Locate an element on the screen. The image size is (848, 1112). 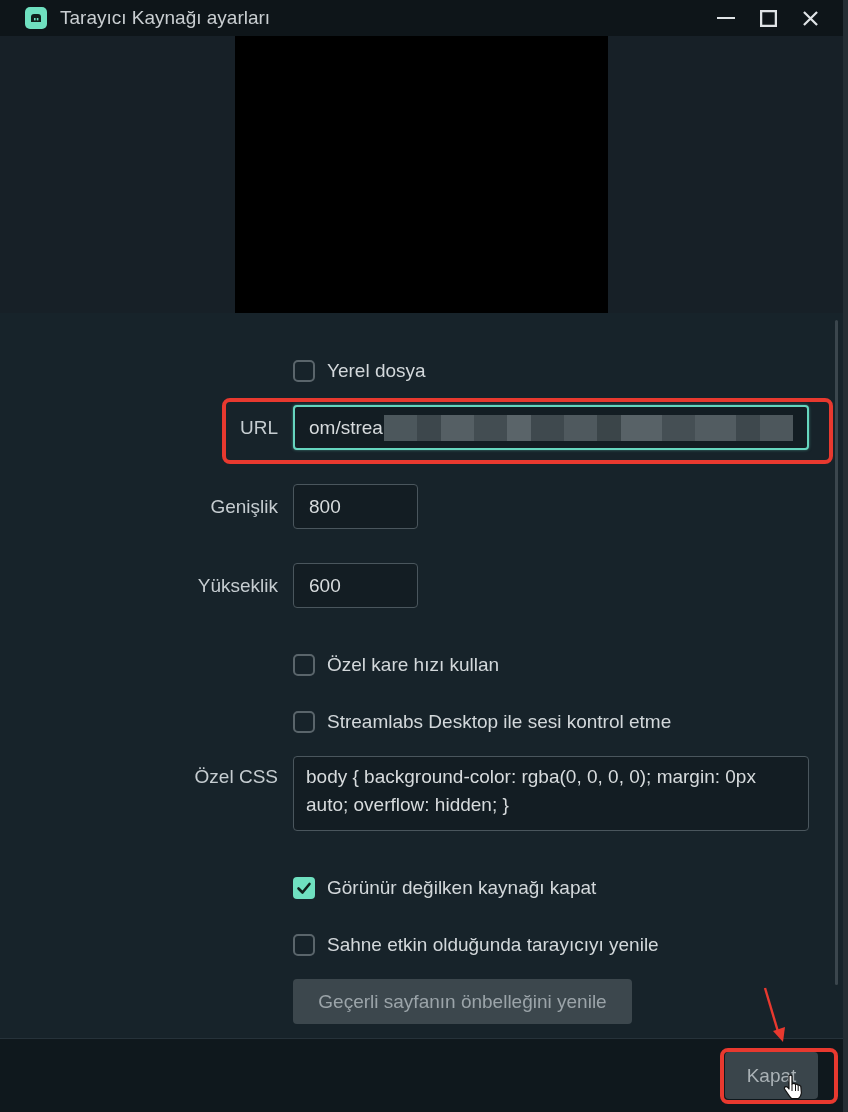
css-textarea: body { background-color: rgba(0, 0, 0, 0); margin: 0px auto; overflow: hidden; } is located at coordinates (551, 793).